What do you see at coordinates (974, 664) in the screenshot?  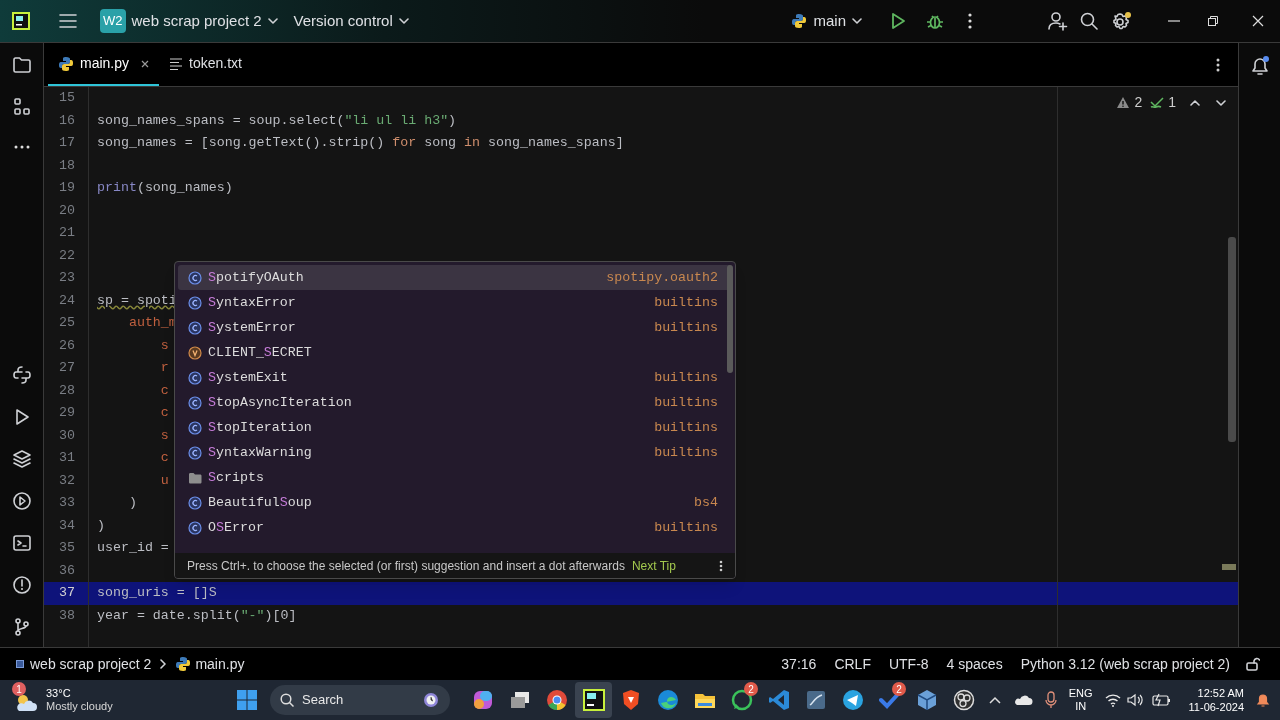 I see `status-bar-item: 4 spaces` at bounding box center [974, 664].